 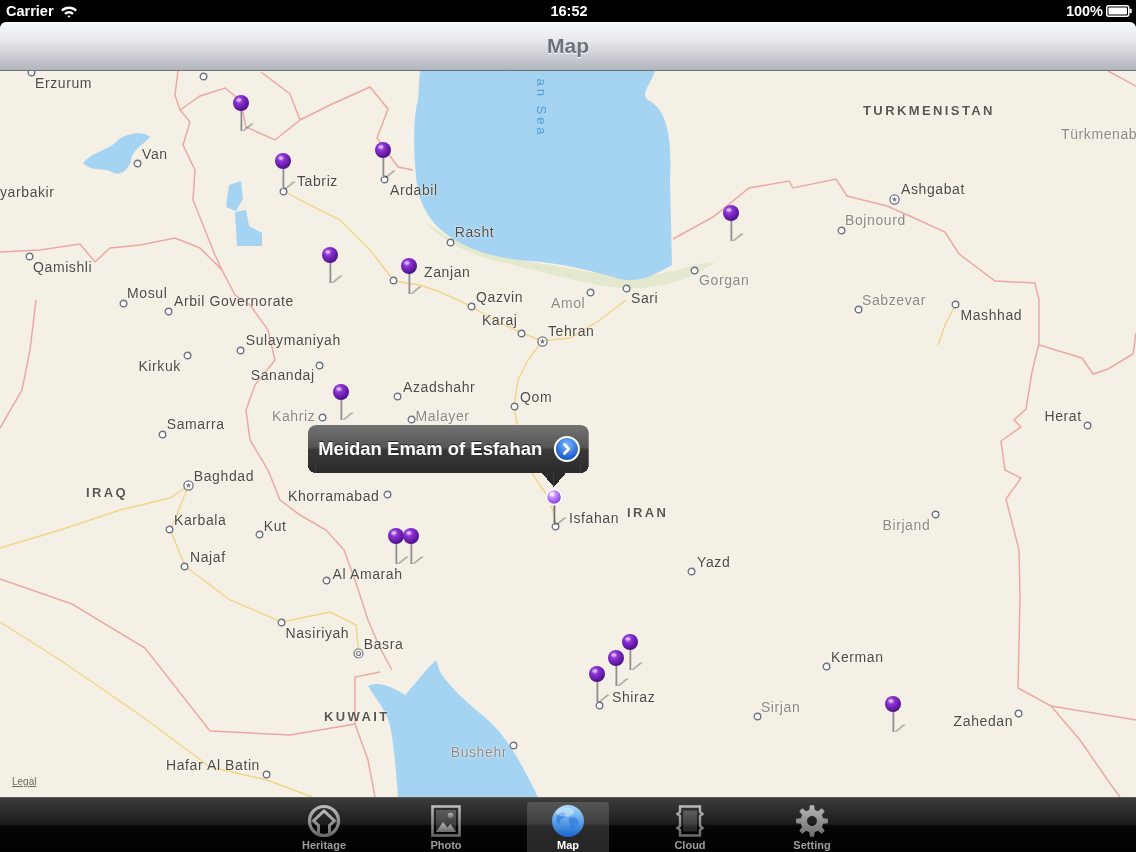 I want to click on tab-item: Cloud, so click(x=690, y=827).